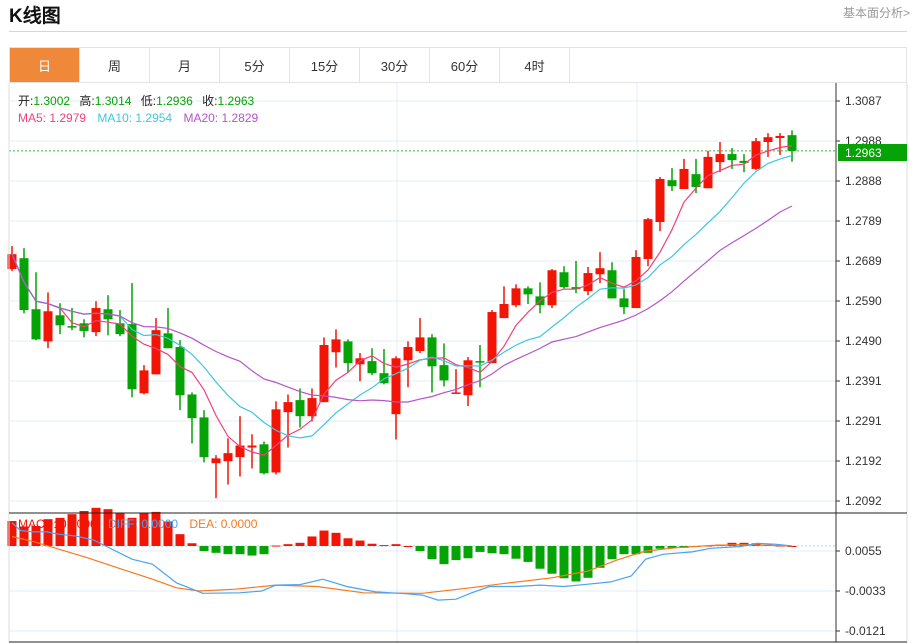 This screenshot has height=644, width=916. What do you see at coordinates (220, 118) in the screenshot?
I see `ma20-value: MA20: 1.2829` at bounding box center [220, 118].